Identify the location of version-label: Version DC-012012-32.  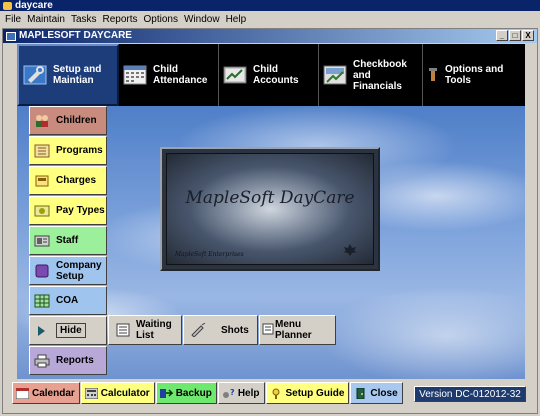
(470, 394).